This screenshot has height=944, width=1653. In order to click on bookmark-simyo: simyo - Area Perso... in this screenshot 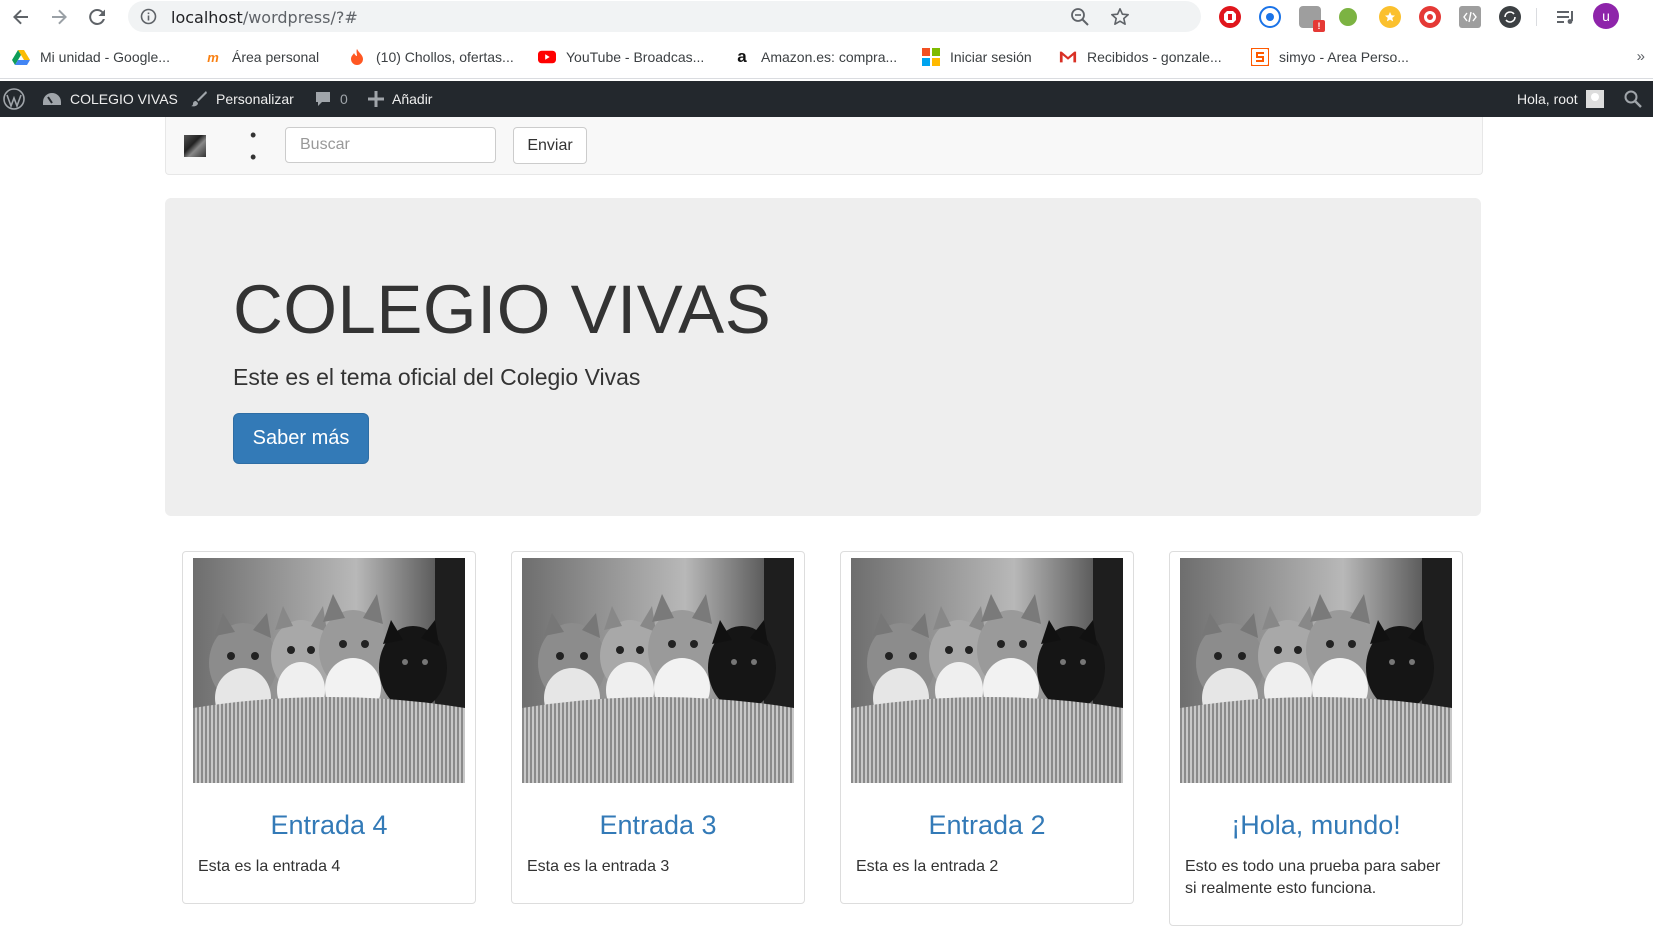, I will do `click(1330, 57)`.